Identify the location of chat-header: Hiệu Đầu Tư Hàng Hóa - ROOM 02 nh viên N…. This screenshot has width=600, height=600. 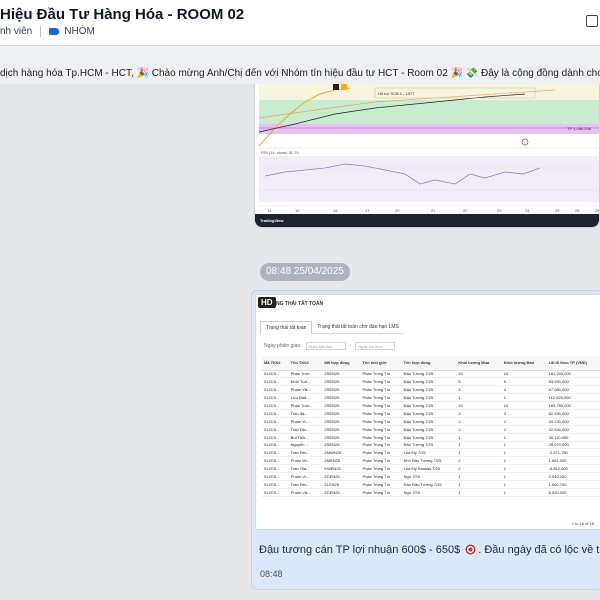
(300, 23).